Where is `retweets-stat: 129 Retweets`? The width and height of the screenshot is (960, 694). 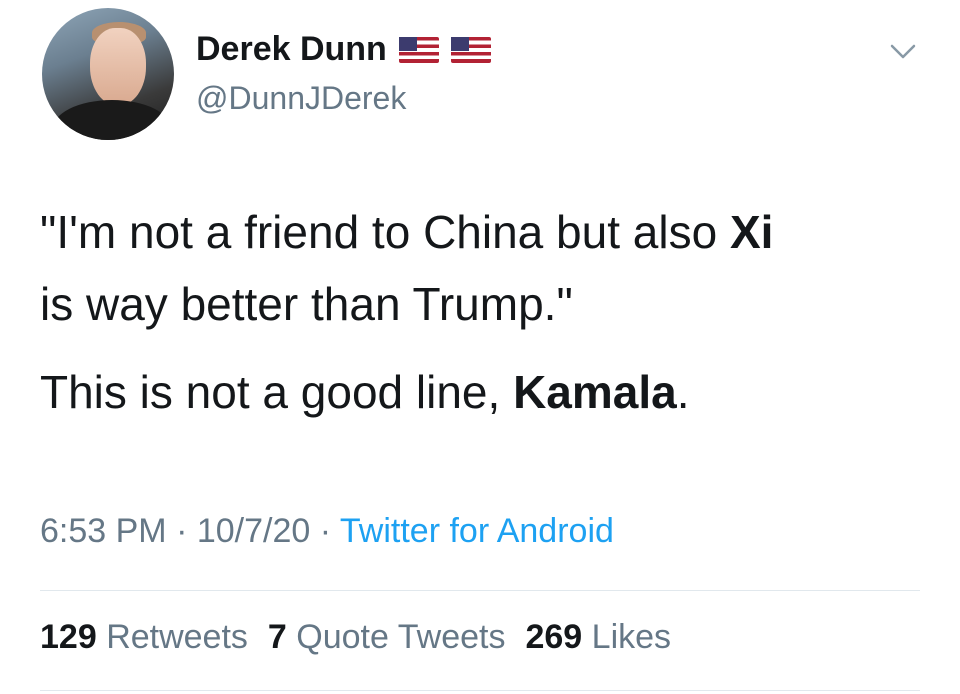 retweets-stat: 129 Retweets is located at coordinates (144, 637).